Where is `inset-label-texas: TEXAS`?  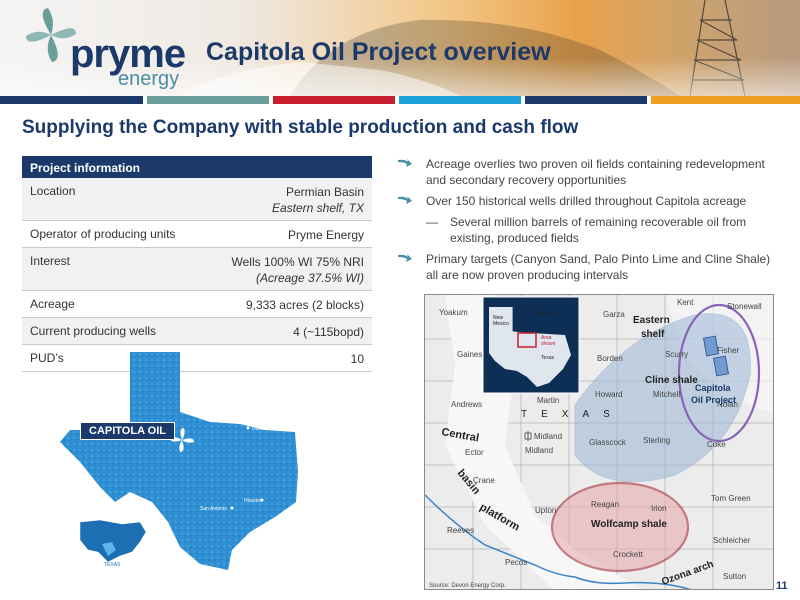 inset-label-texas: TEXAS is located at coordinates (112, 565).